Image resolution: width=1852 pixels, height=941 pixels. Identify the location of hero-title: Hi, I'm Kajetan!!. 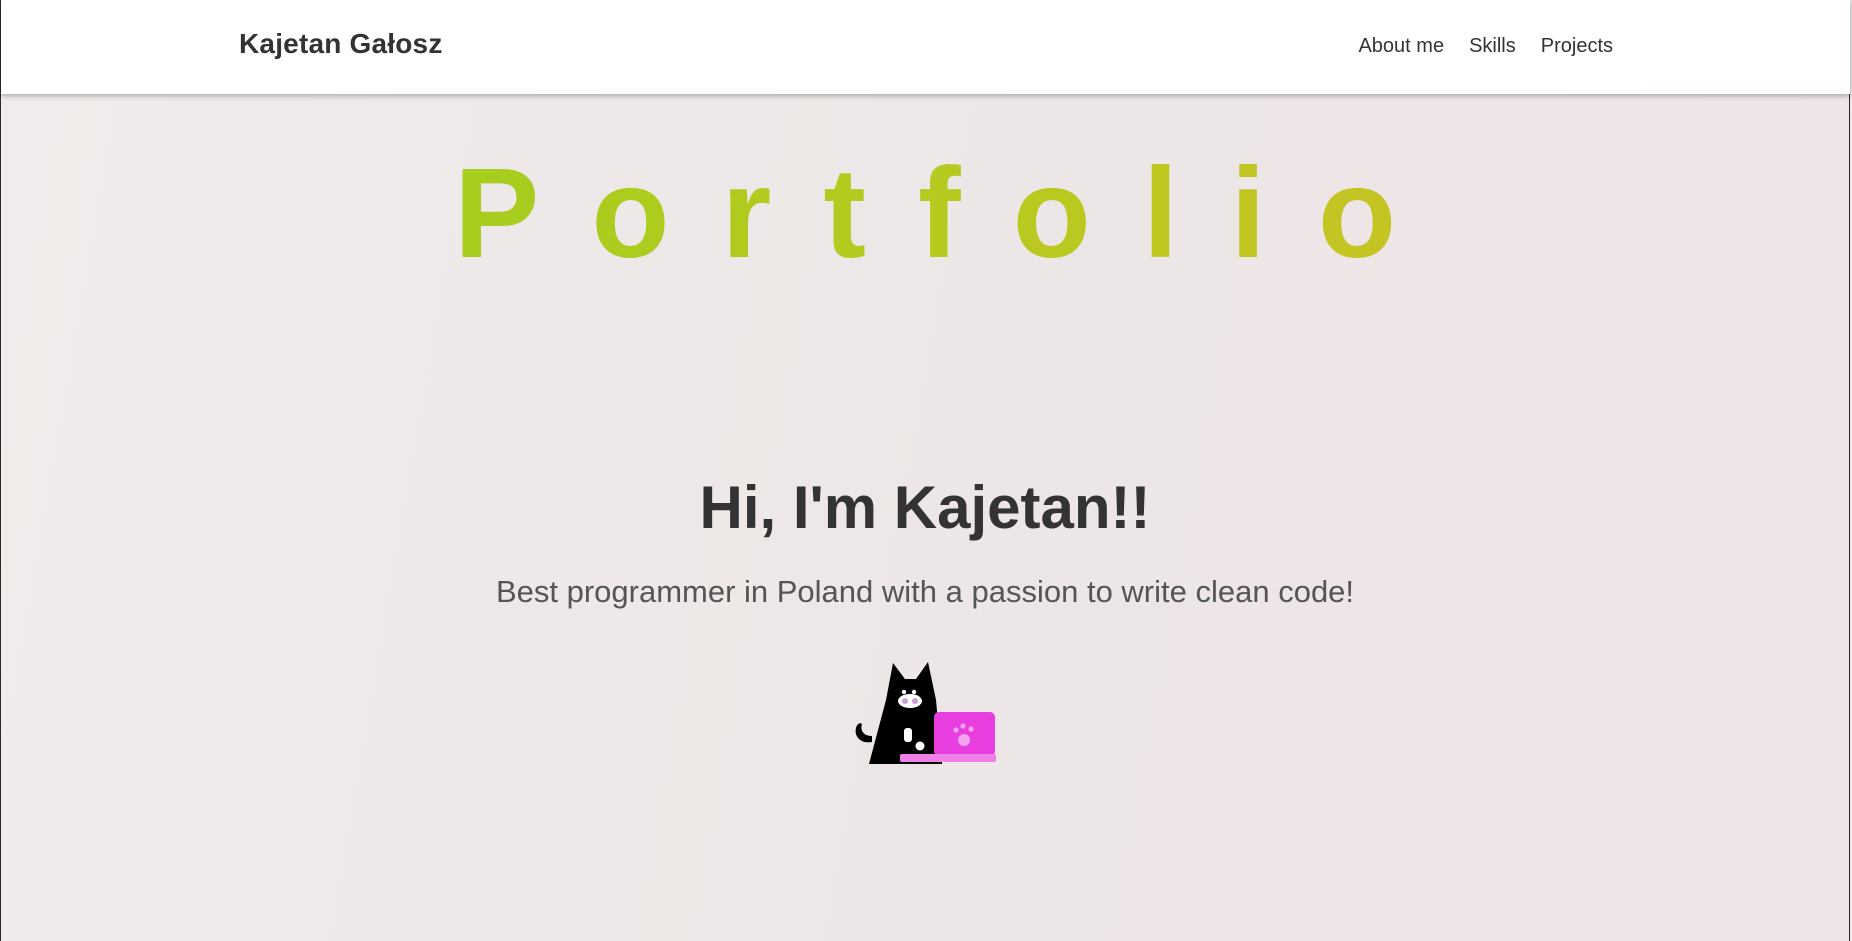
(925, 507).